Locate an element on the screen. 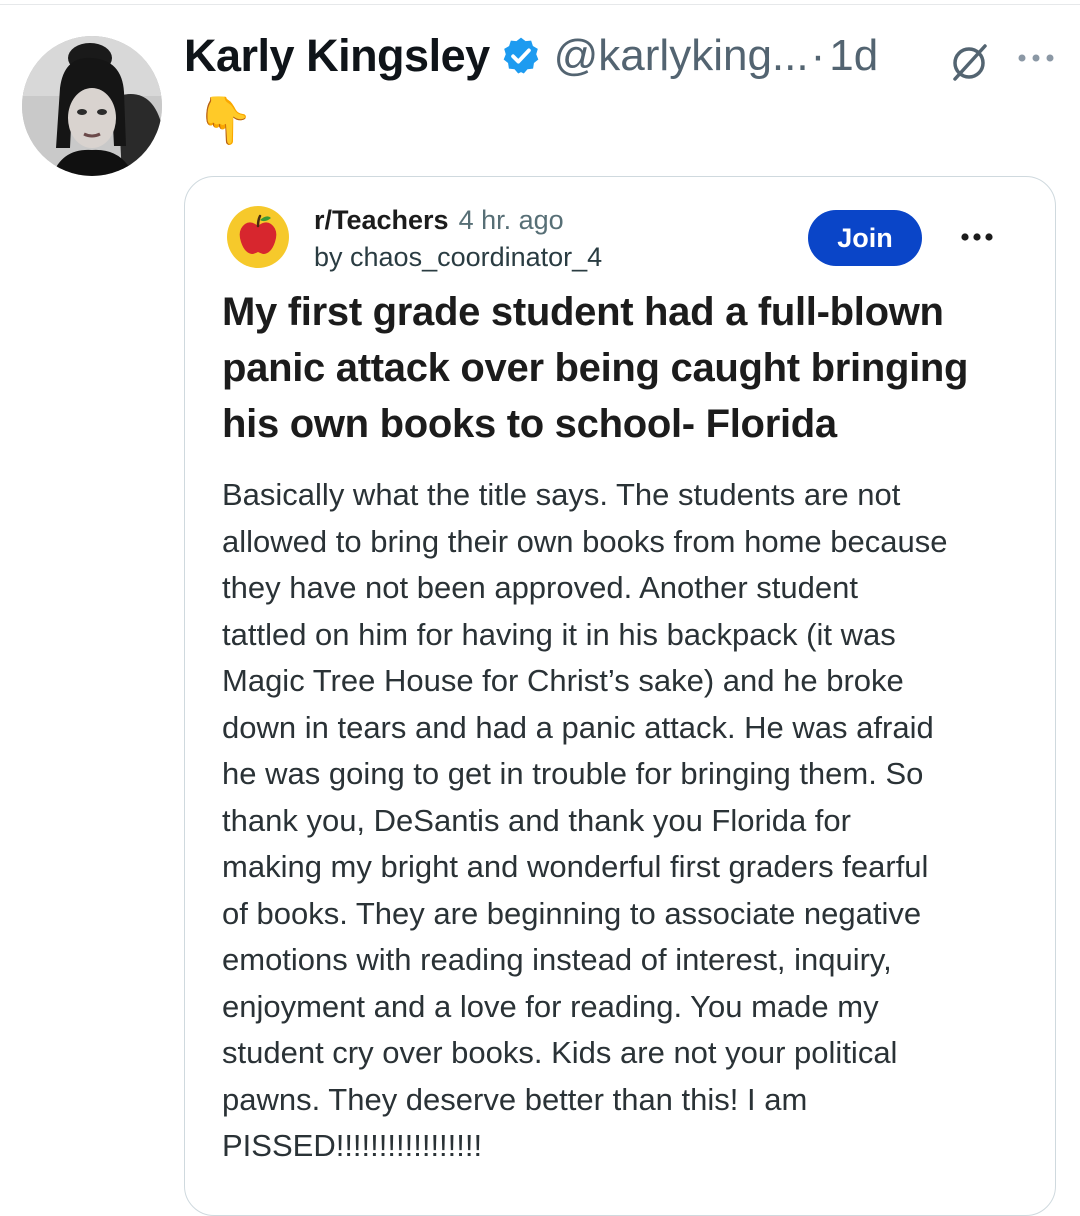  avatar is located at coordinates (92, 106).